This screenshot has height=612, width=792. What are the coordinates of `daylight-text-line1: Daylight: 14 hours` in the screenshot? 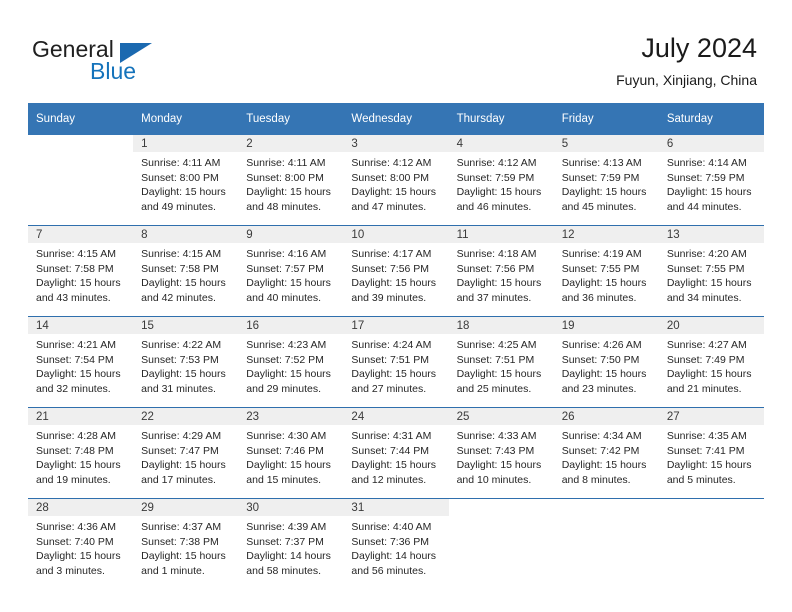 It's located at (288, 556).